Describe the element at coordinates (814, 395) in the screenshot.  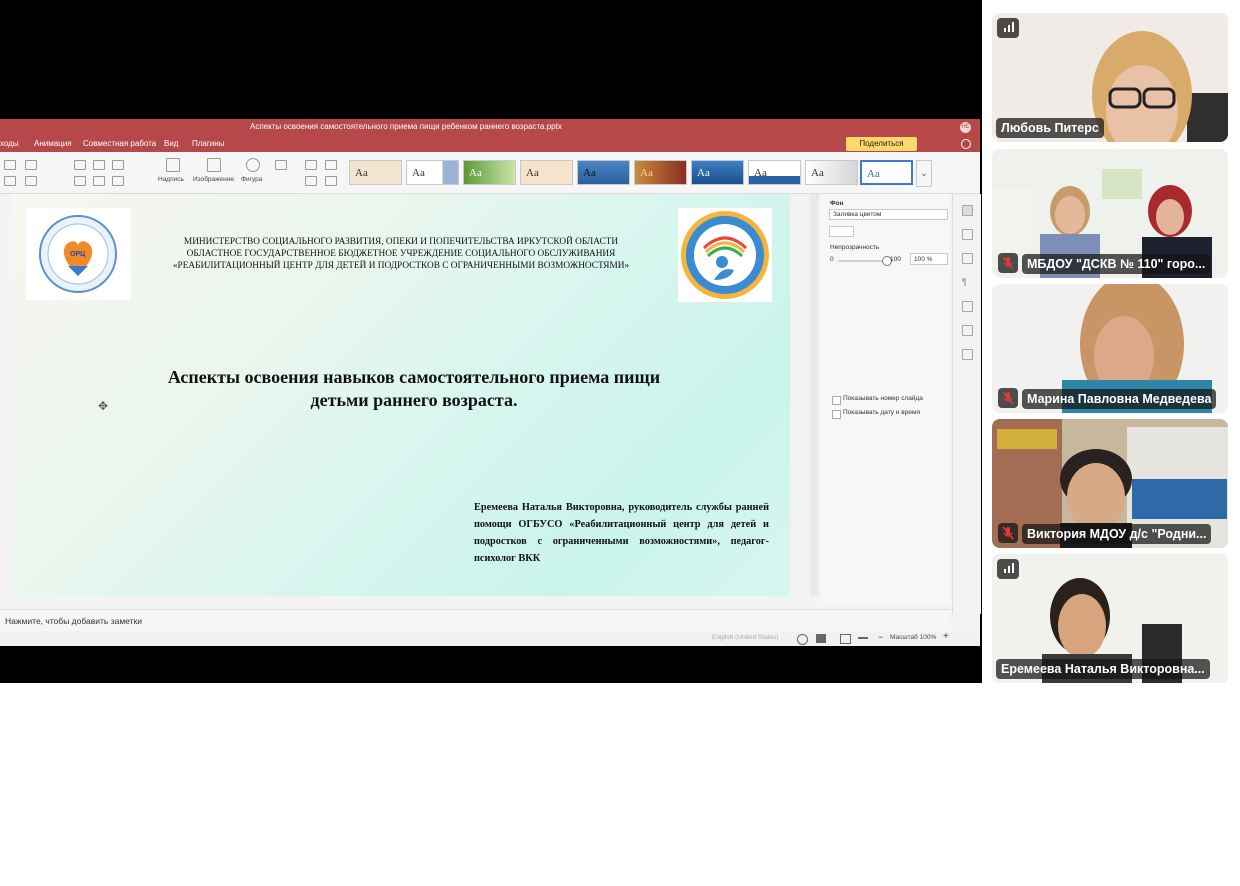
I see `slide-scrollbar` at that location.